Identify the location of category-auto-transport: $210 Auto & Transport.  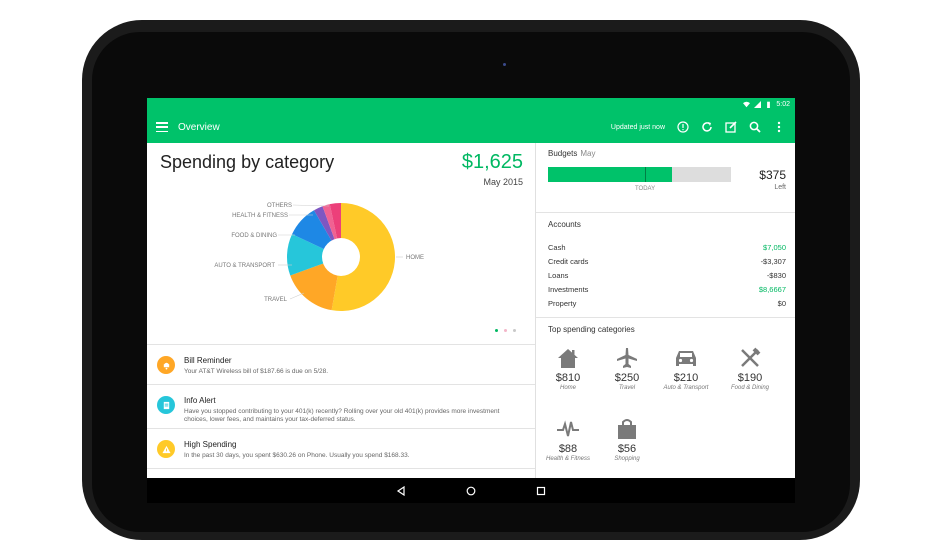
(686, 368).